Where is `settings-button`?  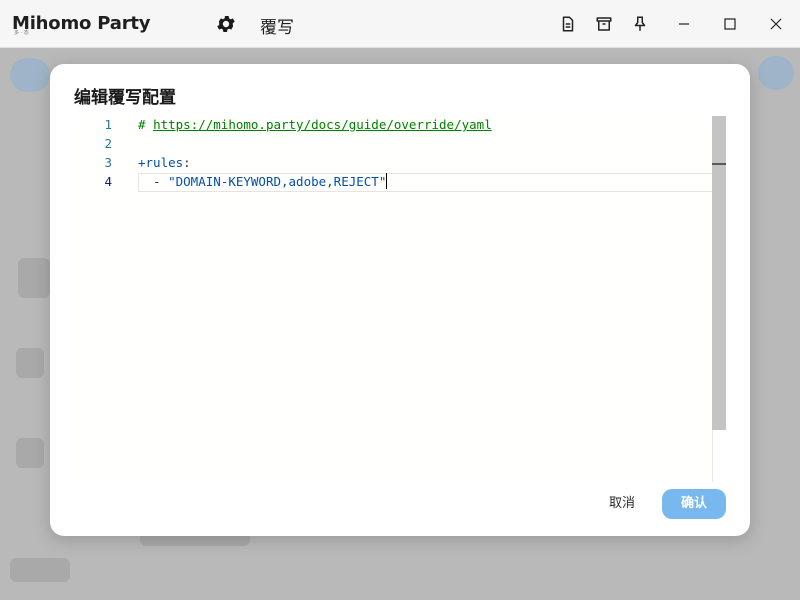
settings-button is located at coordinates (226, 24).